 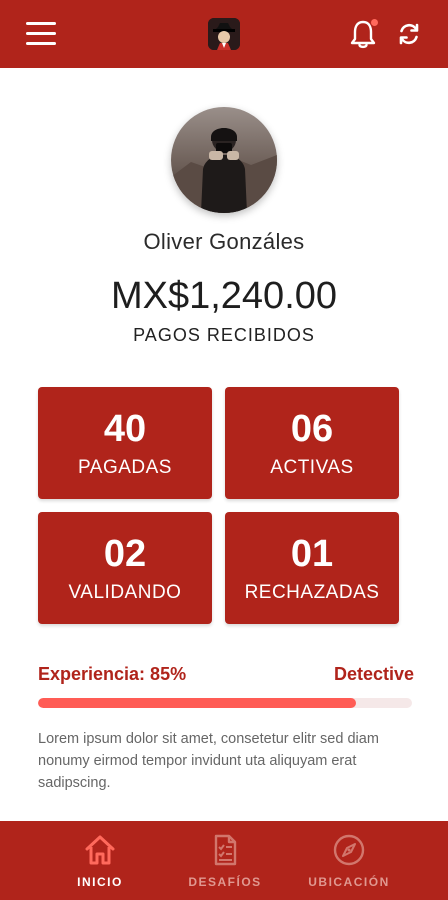 What do you see at coordinates (224, 241) in the screenshot?
I see `user-name: Oliver Gonzáles` at bounding box center [224, 241].